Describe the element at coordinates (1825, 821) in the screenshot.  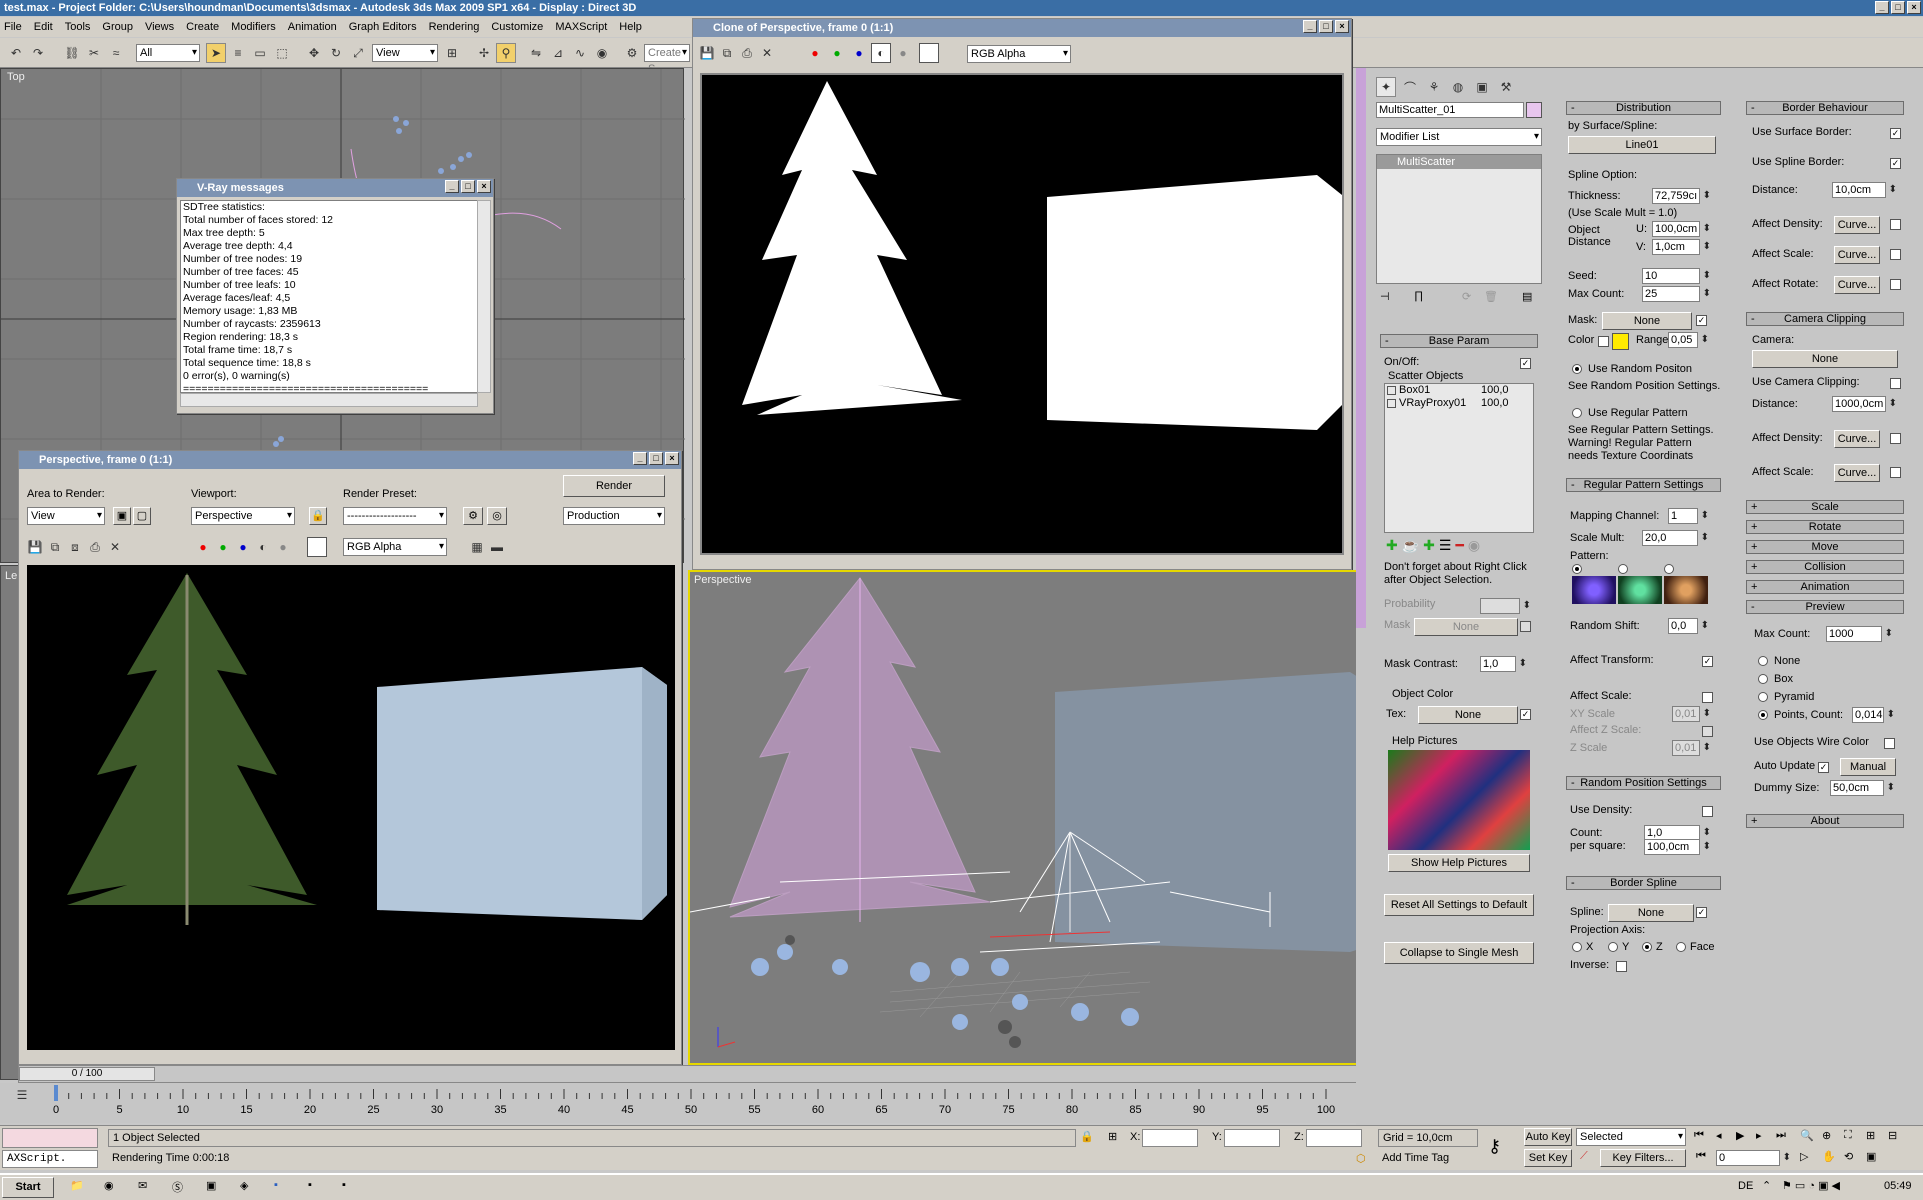
I see `about-rollout: + About` at that location.